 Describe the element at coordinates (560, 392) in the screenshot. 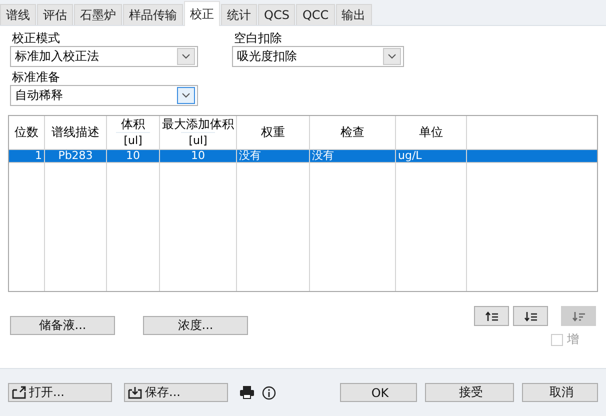

I see `dialog-button: 取消` at that location.